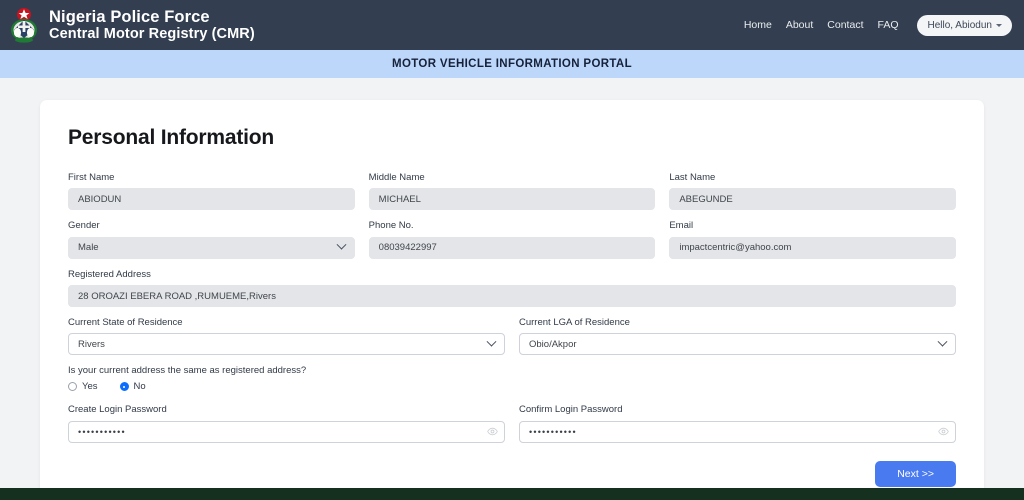 The width and height of the screenshot is (1024, 500). I want to click on field-gender: Gender Male, so click(211, 239).